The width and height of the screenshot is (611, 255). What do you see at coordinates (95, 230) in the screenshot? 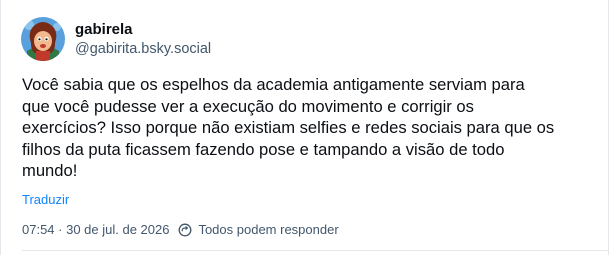
I see `post-timestamp: 07:54 · 30 de jul. de 2026` at bounding box center [95, 230].